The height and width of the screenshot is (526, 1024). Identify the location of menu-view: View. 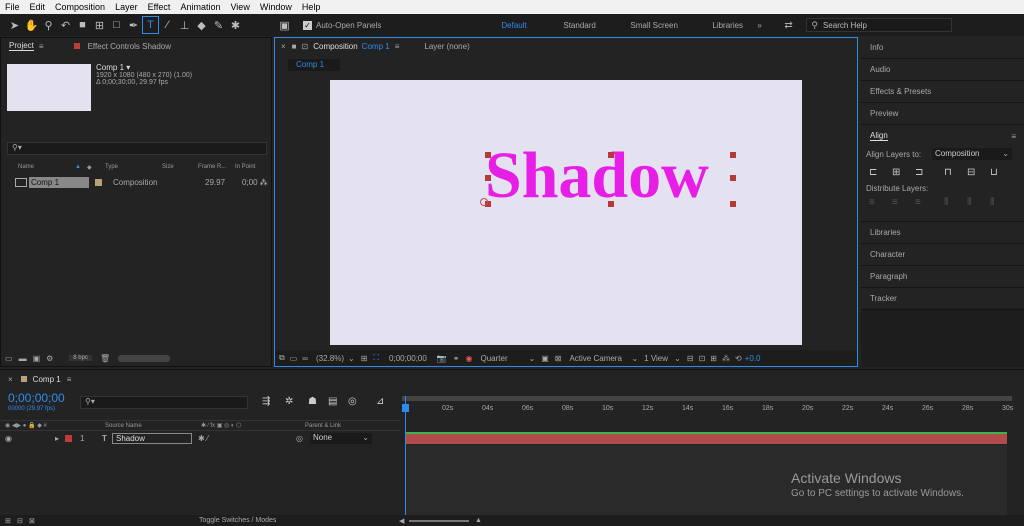
(239, 7).